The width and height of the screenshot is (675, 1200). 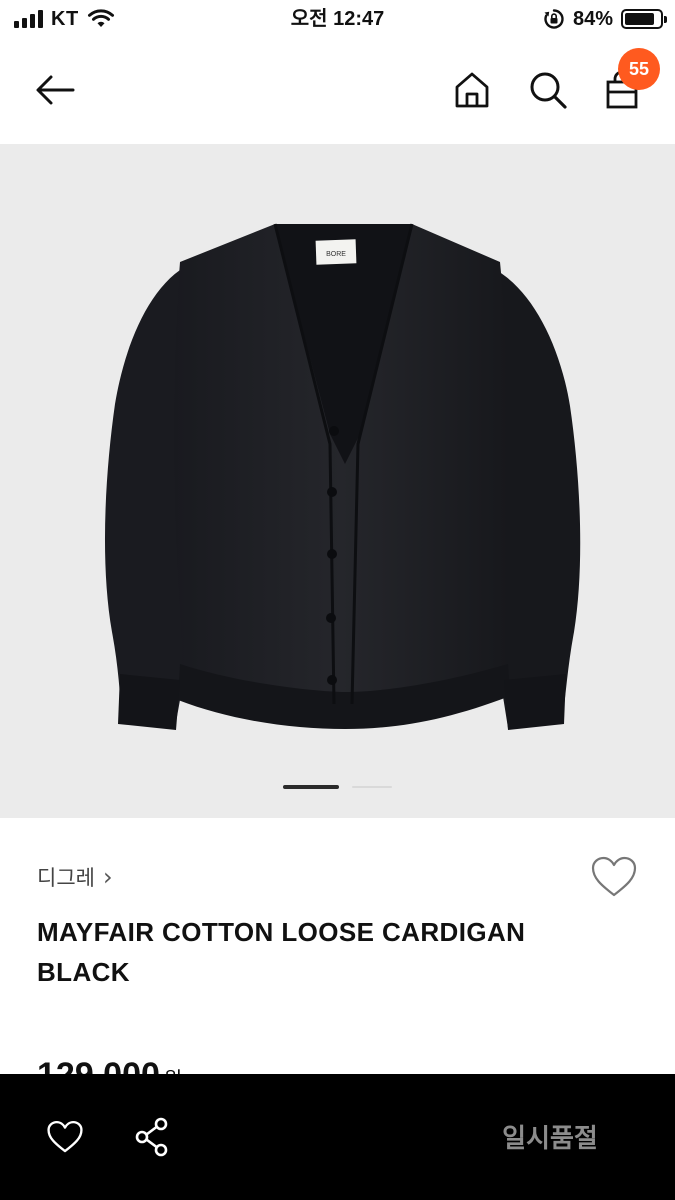 What do you see at coordinates (107, 877) in the screenshot?
I see `chevron-right-icon: ›` at bounding box center [107, 877].